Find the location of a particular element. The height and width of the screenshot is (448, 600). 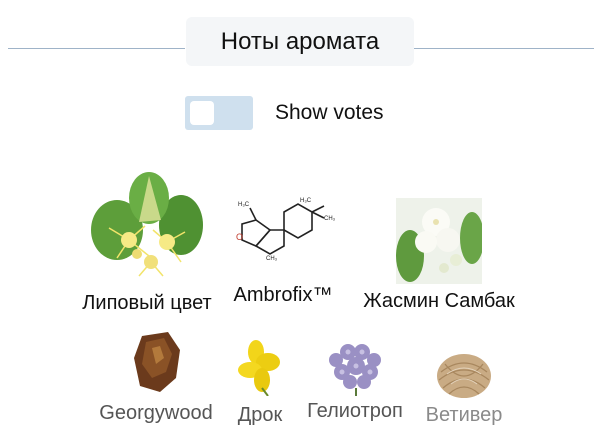

georgywood-resin-icon is located at coordinates (157, 362).